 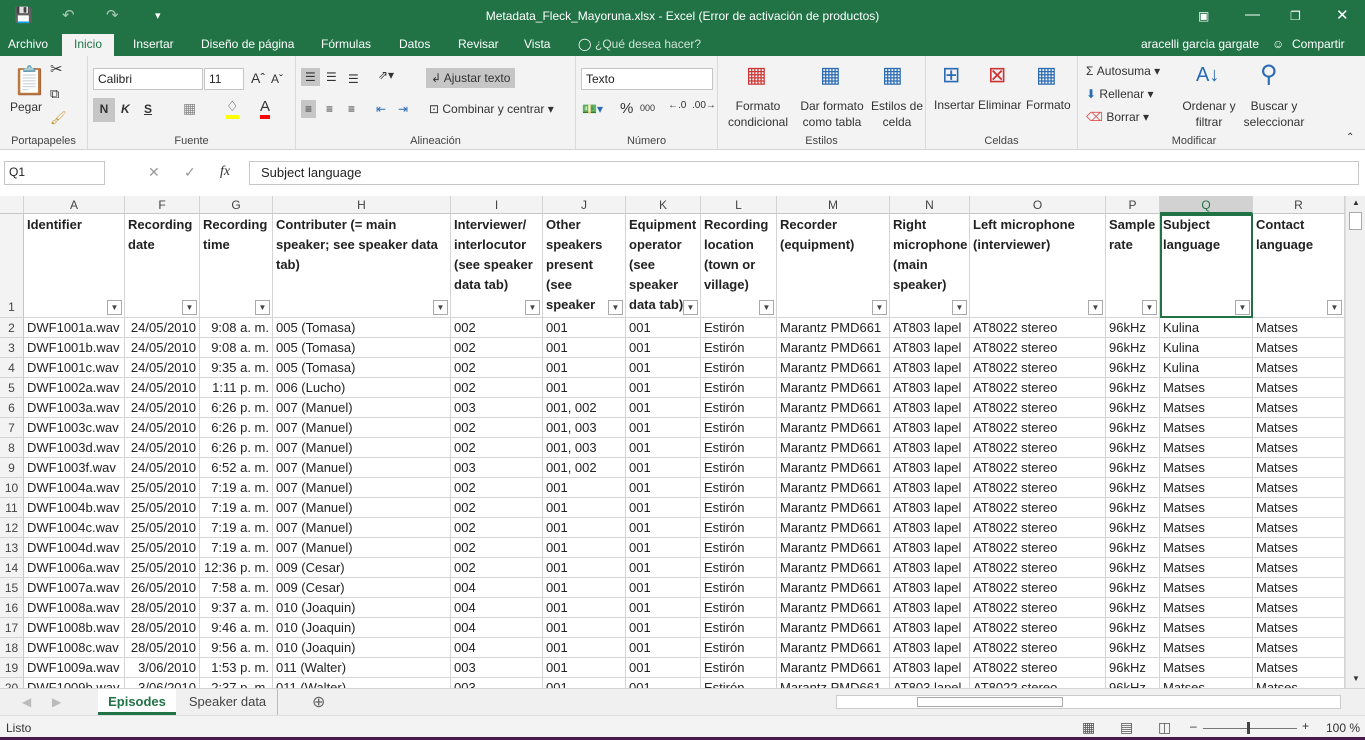 What do you see at coordinates (892, 75) in the screenshot?
I see `cell-styles-icon: ▦` at bounding box center [892, 75].